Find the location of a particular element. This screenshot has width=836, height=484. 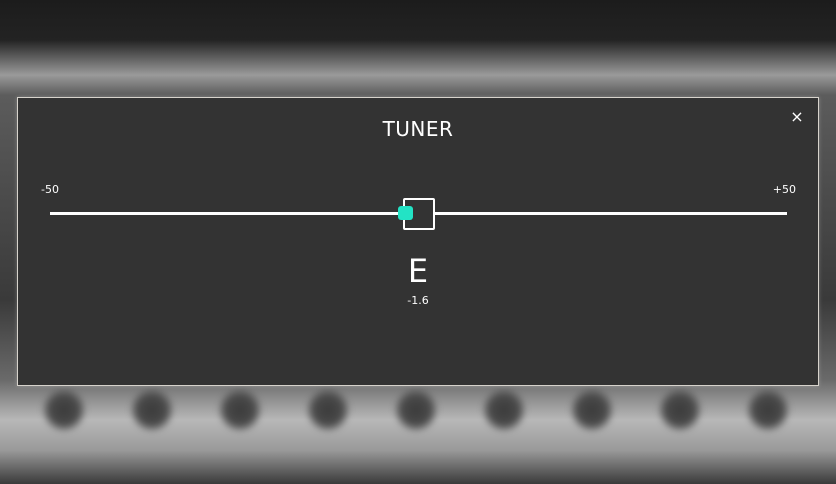

note-name: E is located at coordinates (418, 271).